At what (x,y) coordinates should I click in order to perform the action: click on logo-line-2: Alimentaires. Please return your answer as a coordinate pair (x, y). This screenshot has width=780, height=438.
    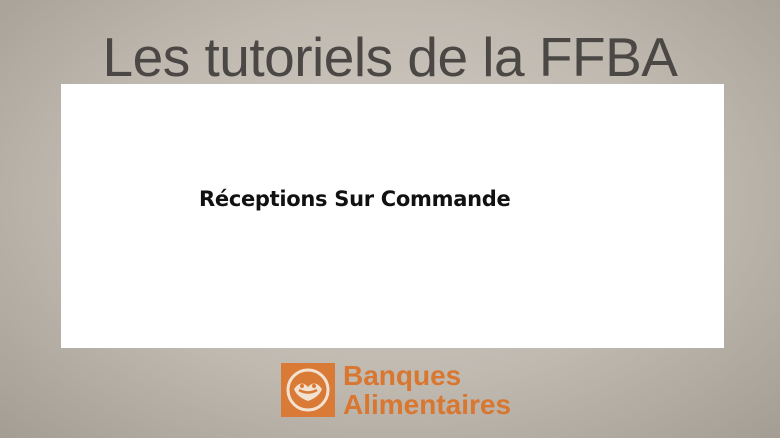
    Looking at the image, I should click on (427, 404).